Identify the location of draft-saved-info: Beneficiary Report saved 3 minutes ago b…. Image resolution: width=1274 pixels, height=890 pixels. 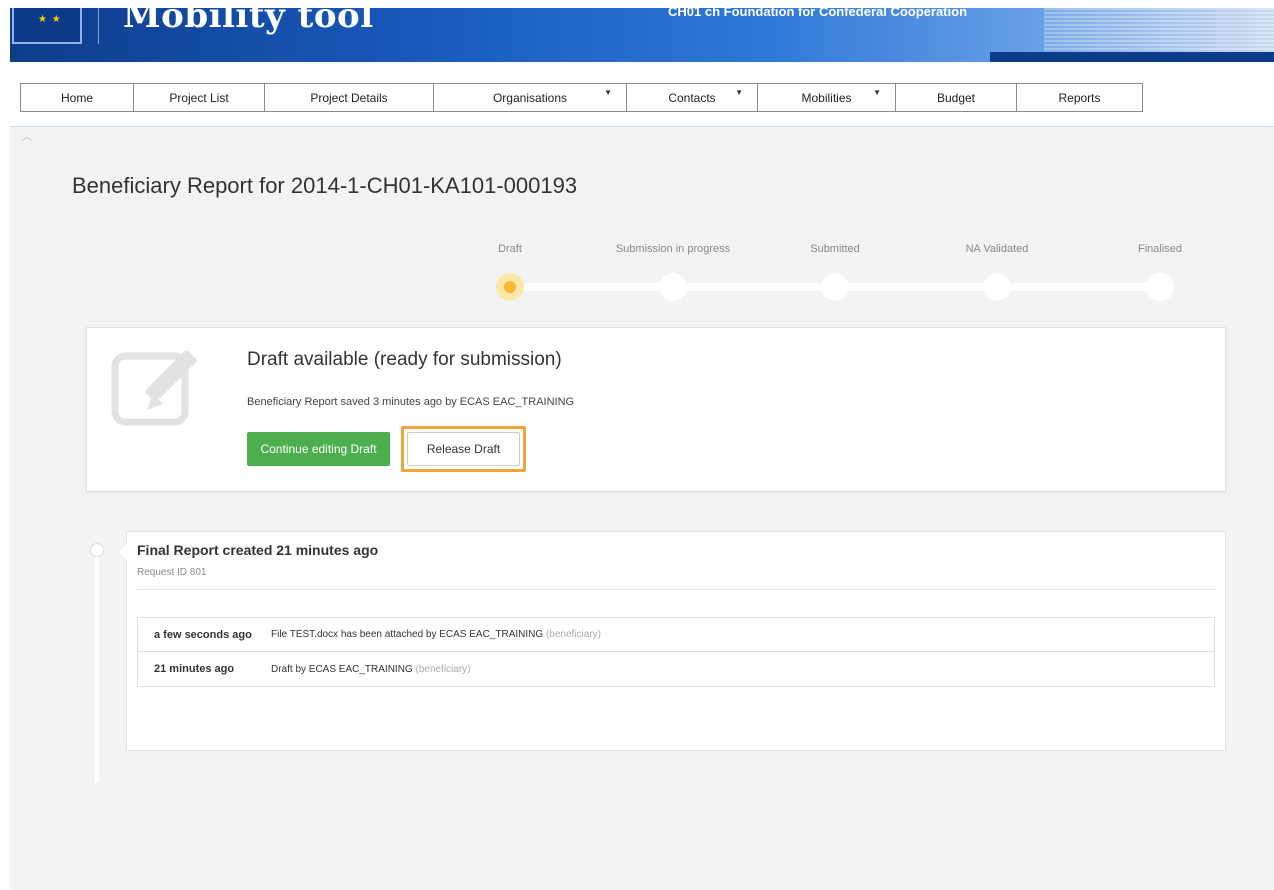
(411, 402).